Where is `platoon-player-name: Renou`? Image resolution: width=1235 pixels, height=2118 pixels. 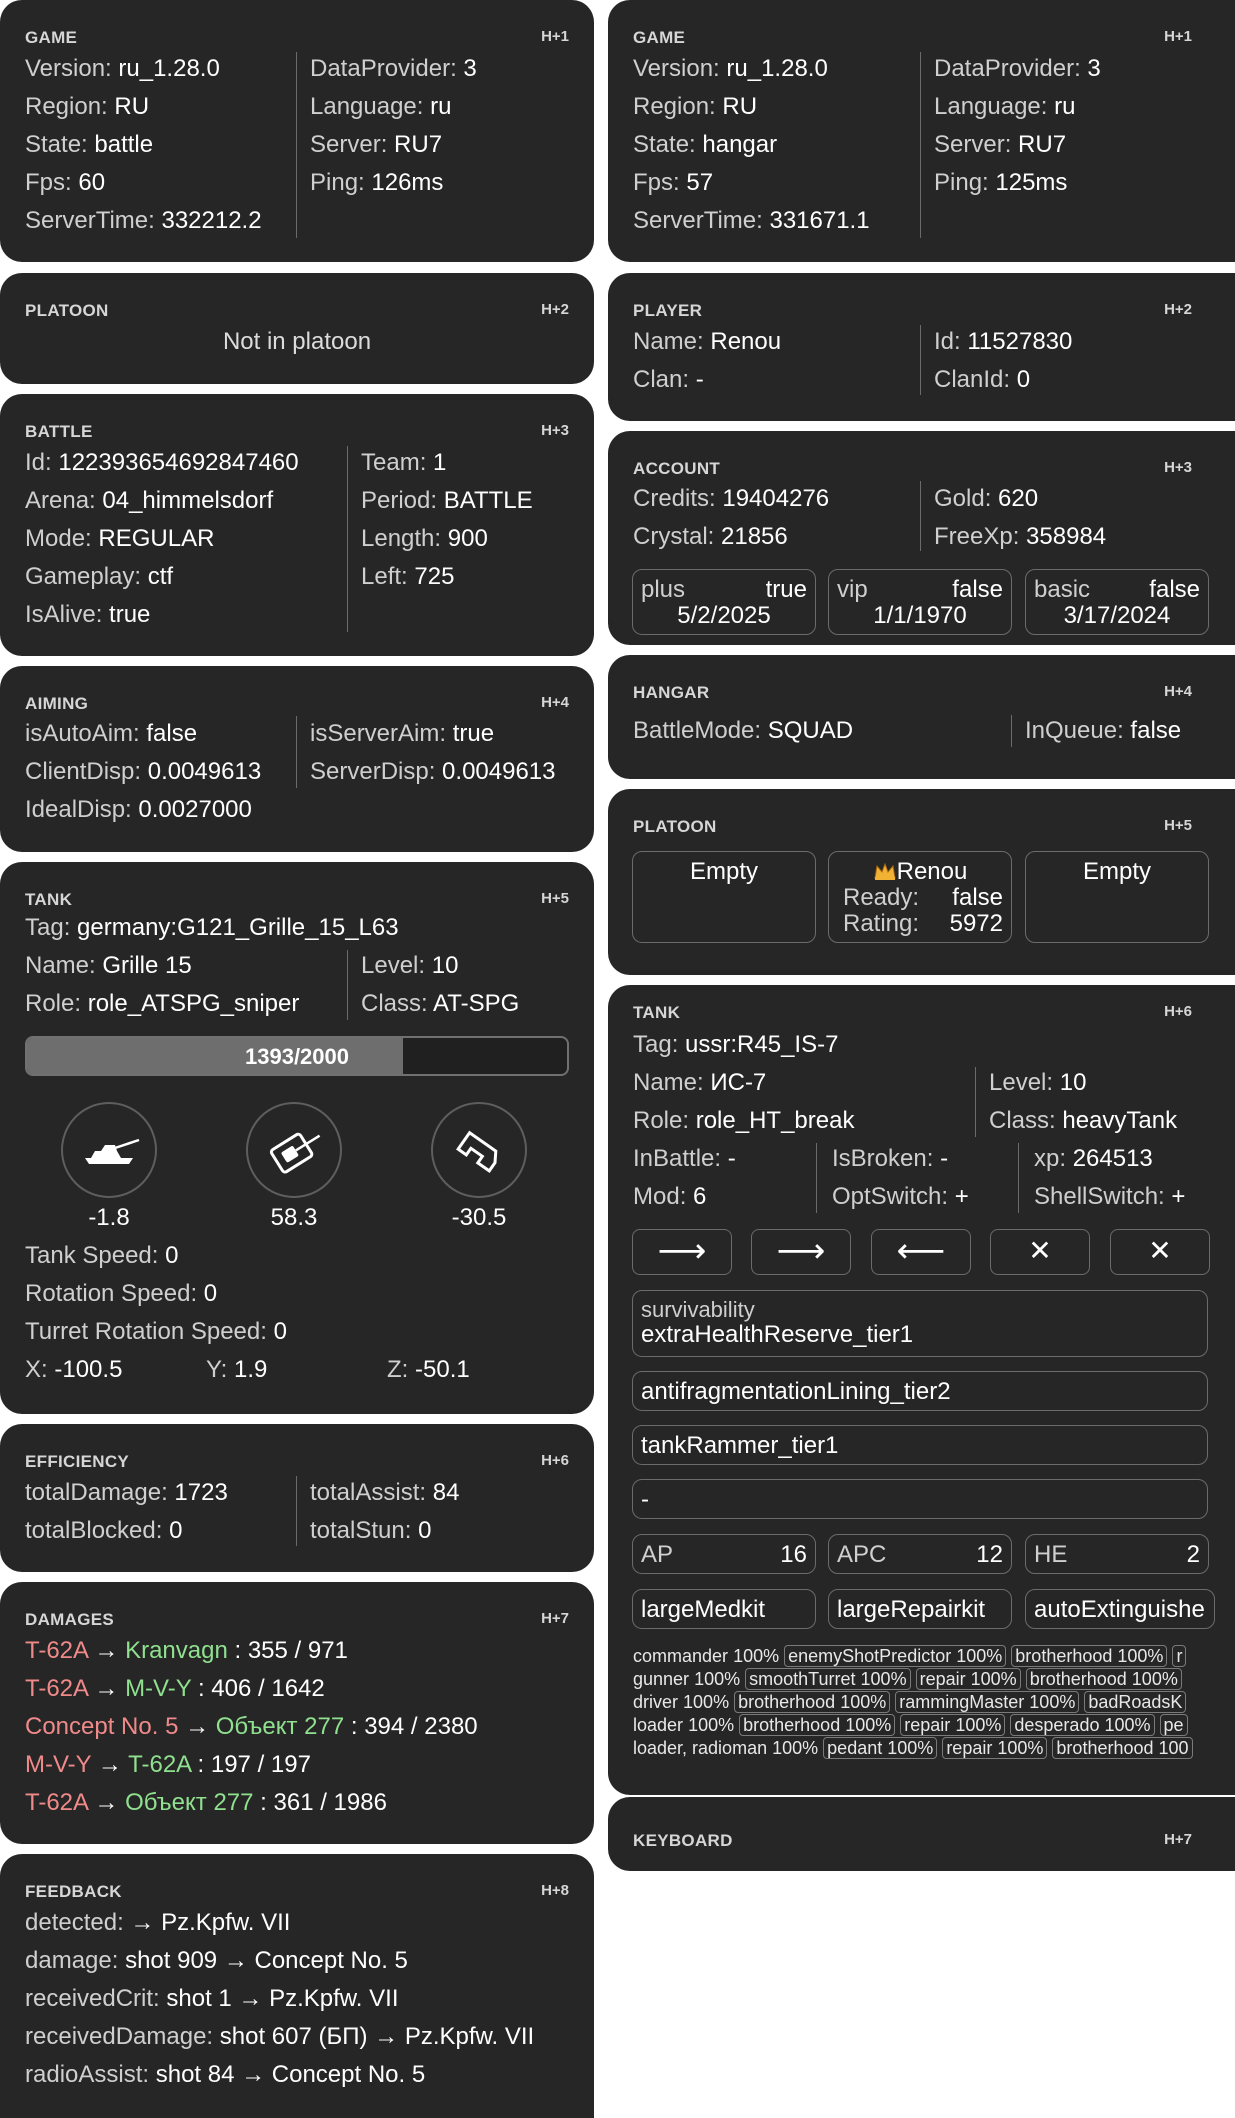
platoon-player-name: Renou is located at coordinates (932, 871).